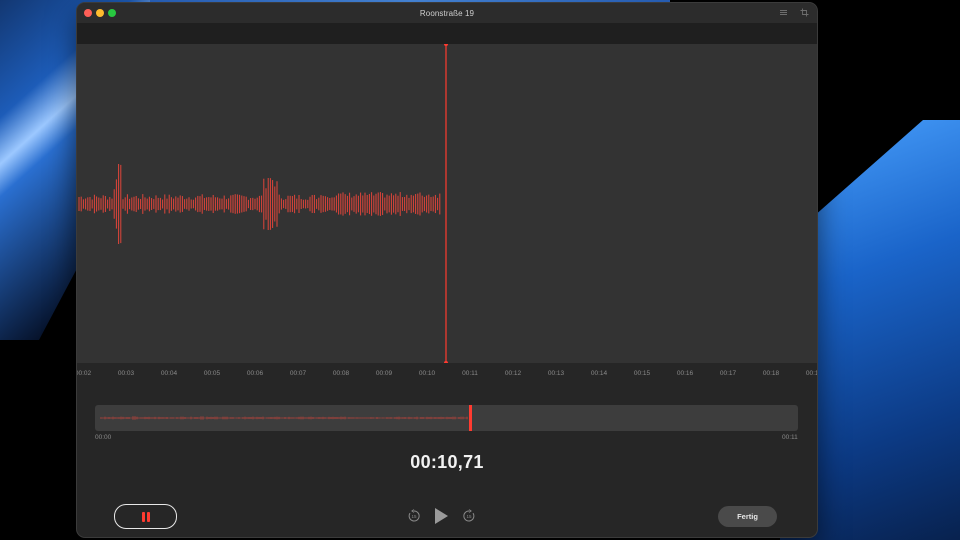 This screenshot has height=540, width=960. What do you see at coordinates (298, 373) in the screenshot?
I see `ruler-tick: 00:07` at bounding box center [298, 373].